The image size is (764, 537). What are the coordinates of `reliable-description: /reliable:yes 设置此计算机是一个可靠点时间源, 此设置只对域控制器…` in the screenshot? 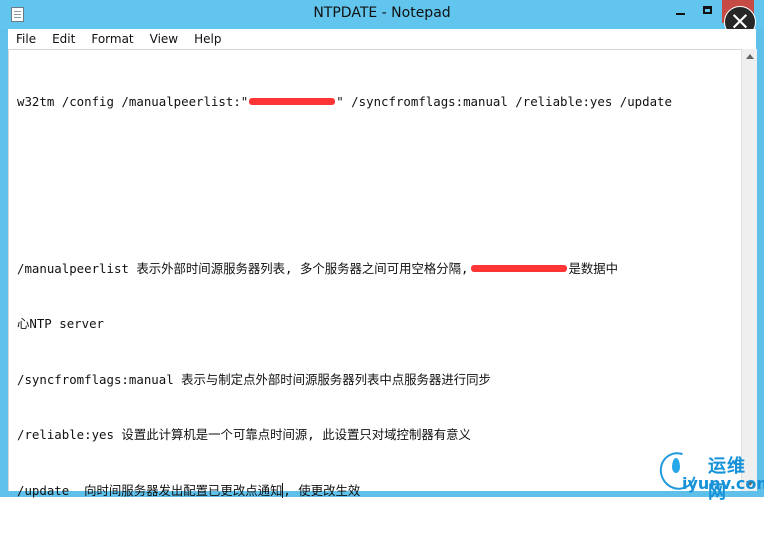 It's located at (244, 434).